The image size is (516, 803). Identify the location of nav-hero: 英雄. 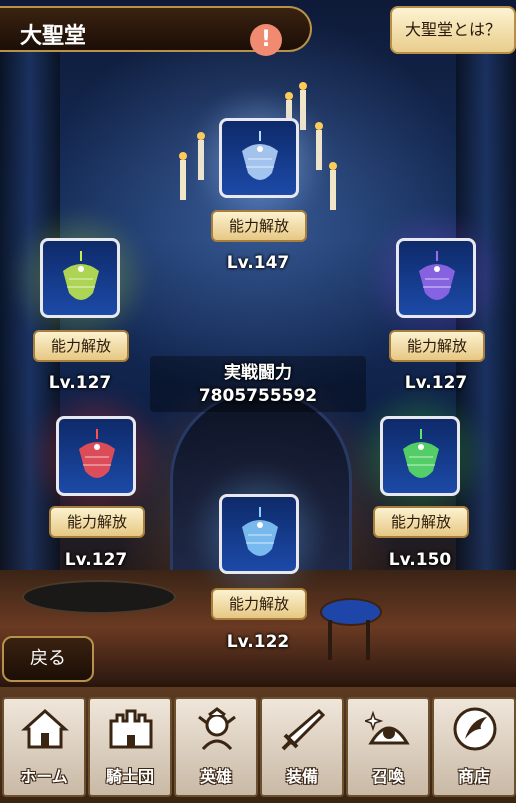
(216, 747).